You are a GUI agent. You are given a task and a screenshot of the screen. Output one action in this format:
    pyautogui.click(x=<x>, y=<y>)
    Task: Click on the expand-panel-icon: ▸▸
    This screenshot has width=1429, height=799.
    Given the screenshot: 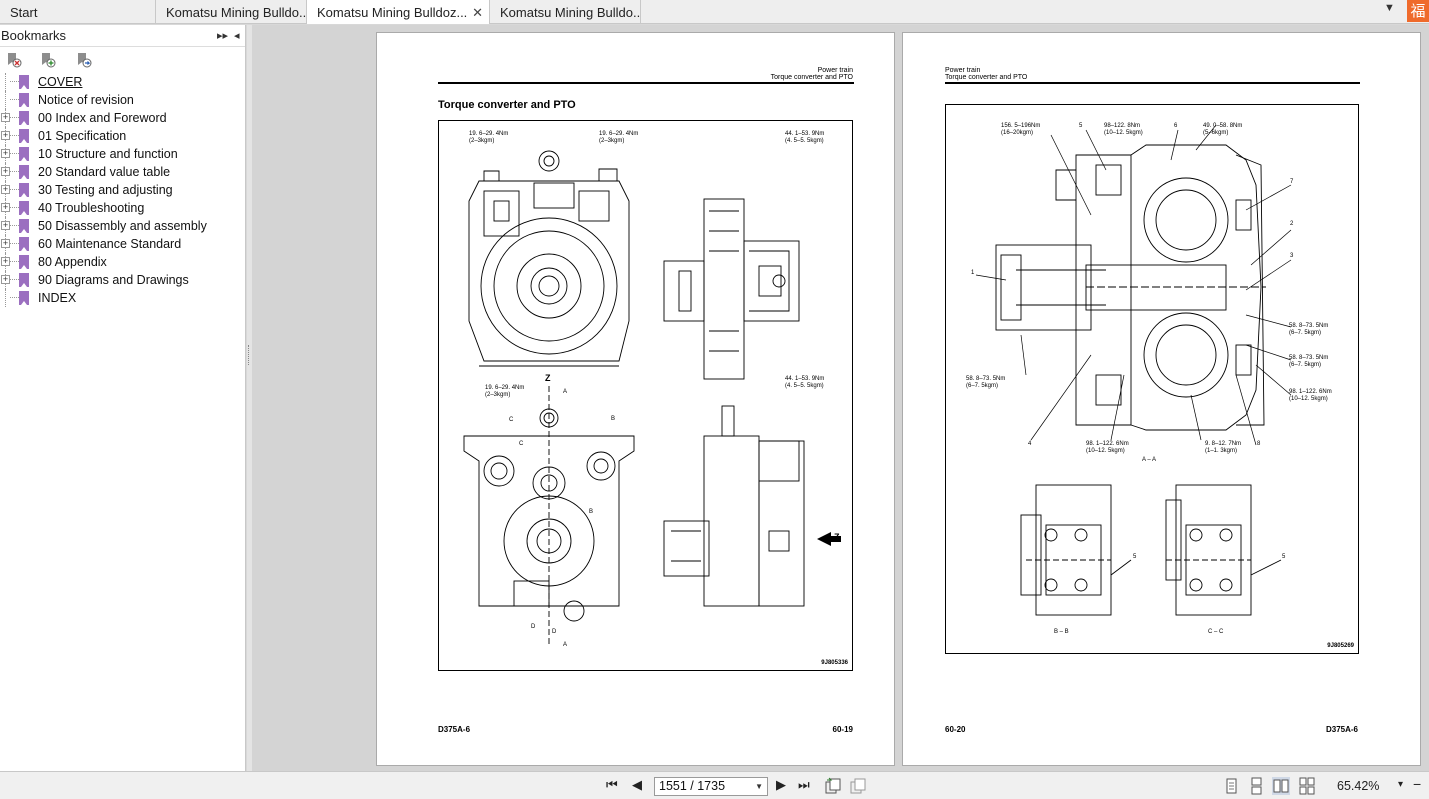 What is the action you would take?
    pyautogui.click(x=222, y=36)
    